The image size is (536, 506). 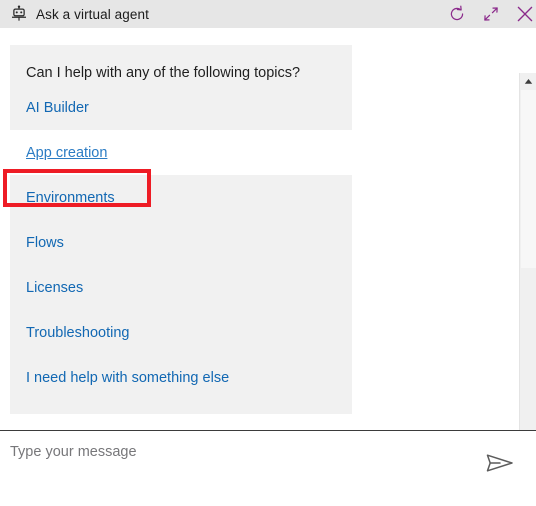 What do you see at coordinates (181, 332) in the screenshot?
I see `topic-option-troubleshooting: Troubleshooting` at bounding box center [181, 332].